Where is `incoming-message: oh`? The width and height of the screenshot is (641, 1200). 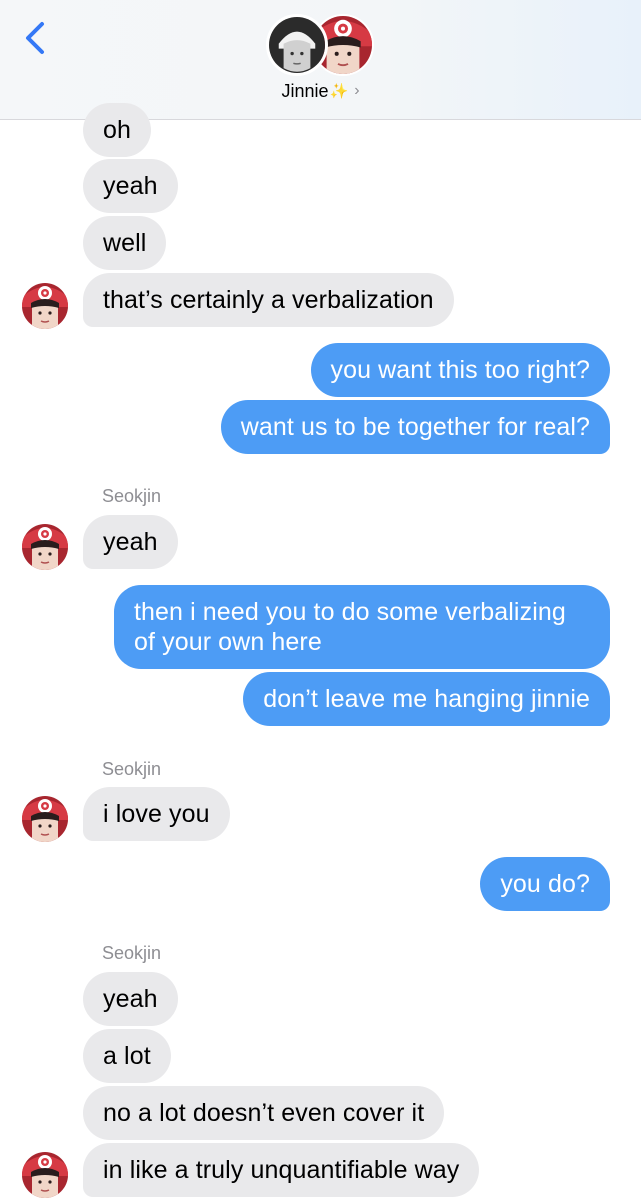 incoming-message: oh is located at coordinates (117, 130).